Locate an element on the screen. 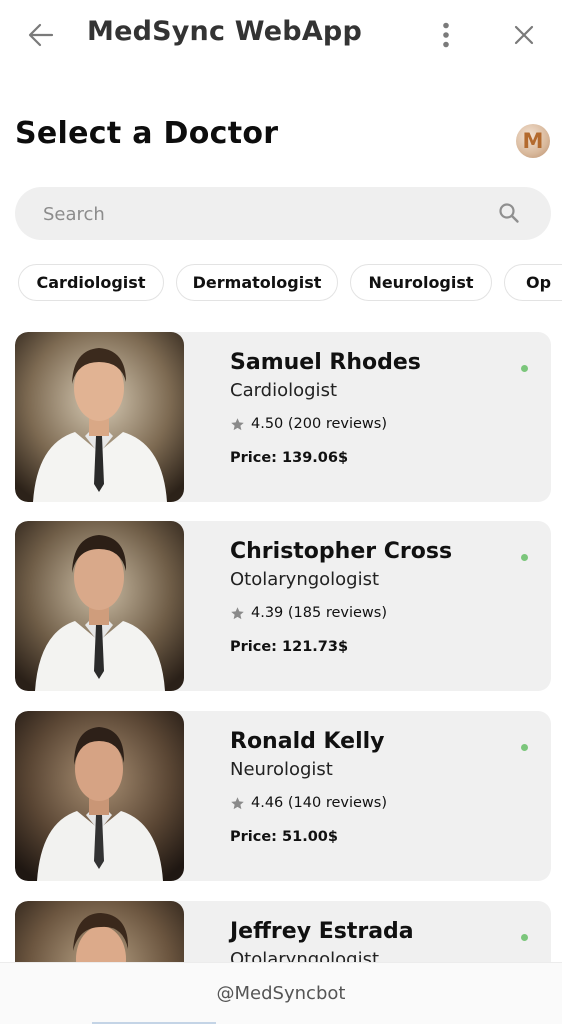  doctor-price: Price: 51.00$ is located at coordinates (284, 837).